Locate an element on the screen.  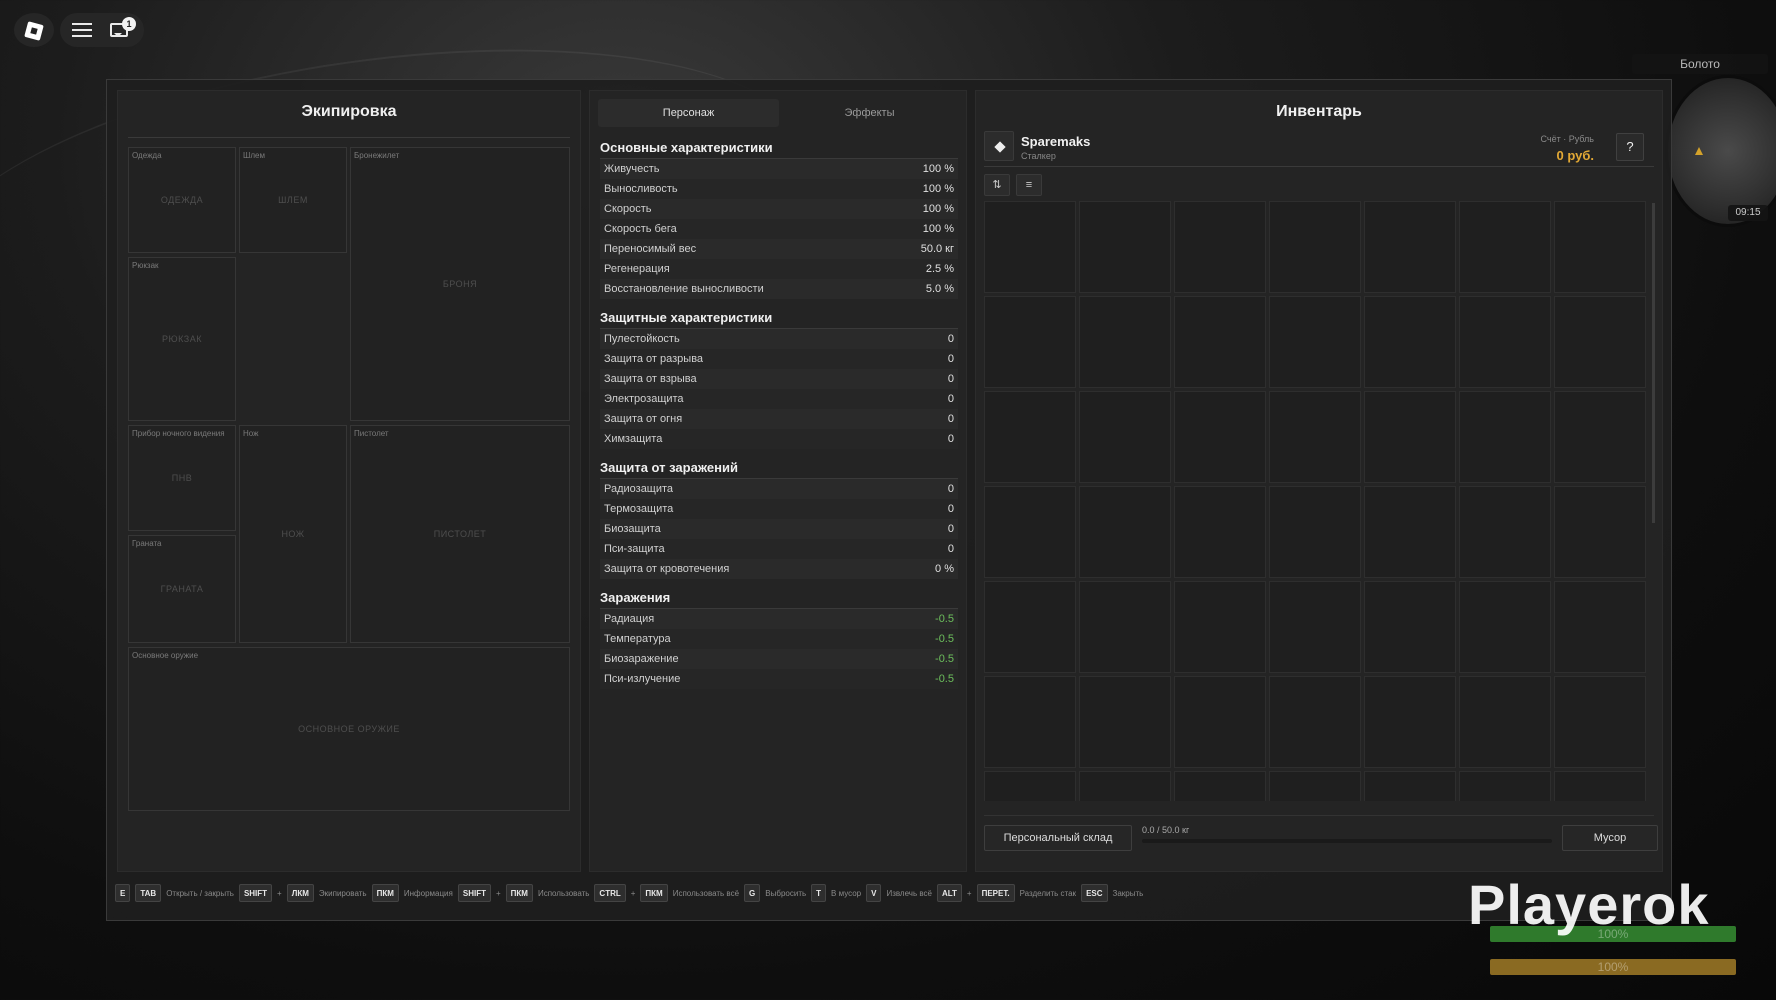
slot-nvg: Прибор ночного видения ПНВ is located at coordinates (182, 478).